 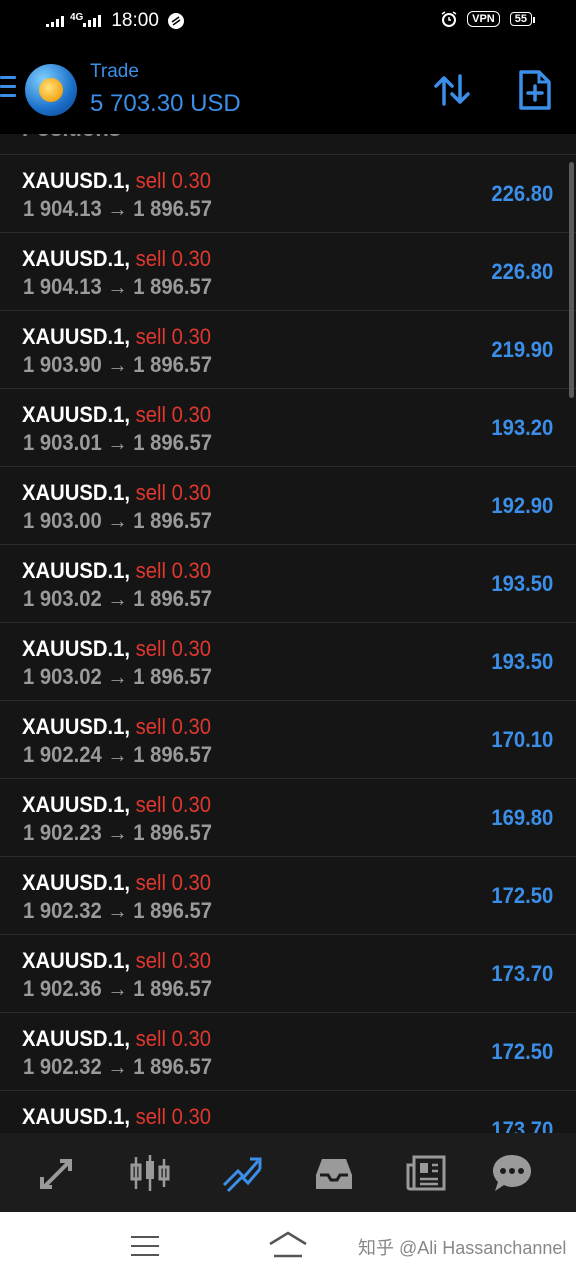 I want to click on trade-icon, so click(x=242, y=1175).